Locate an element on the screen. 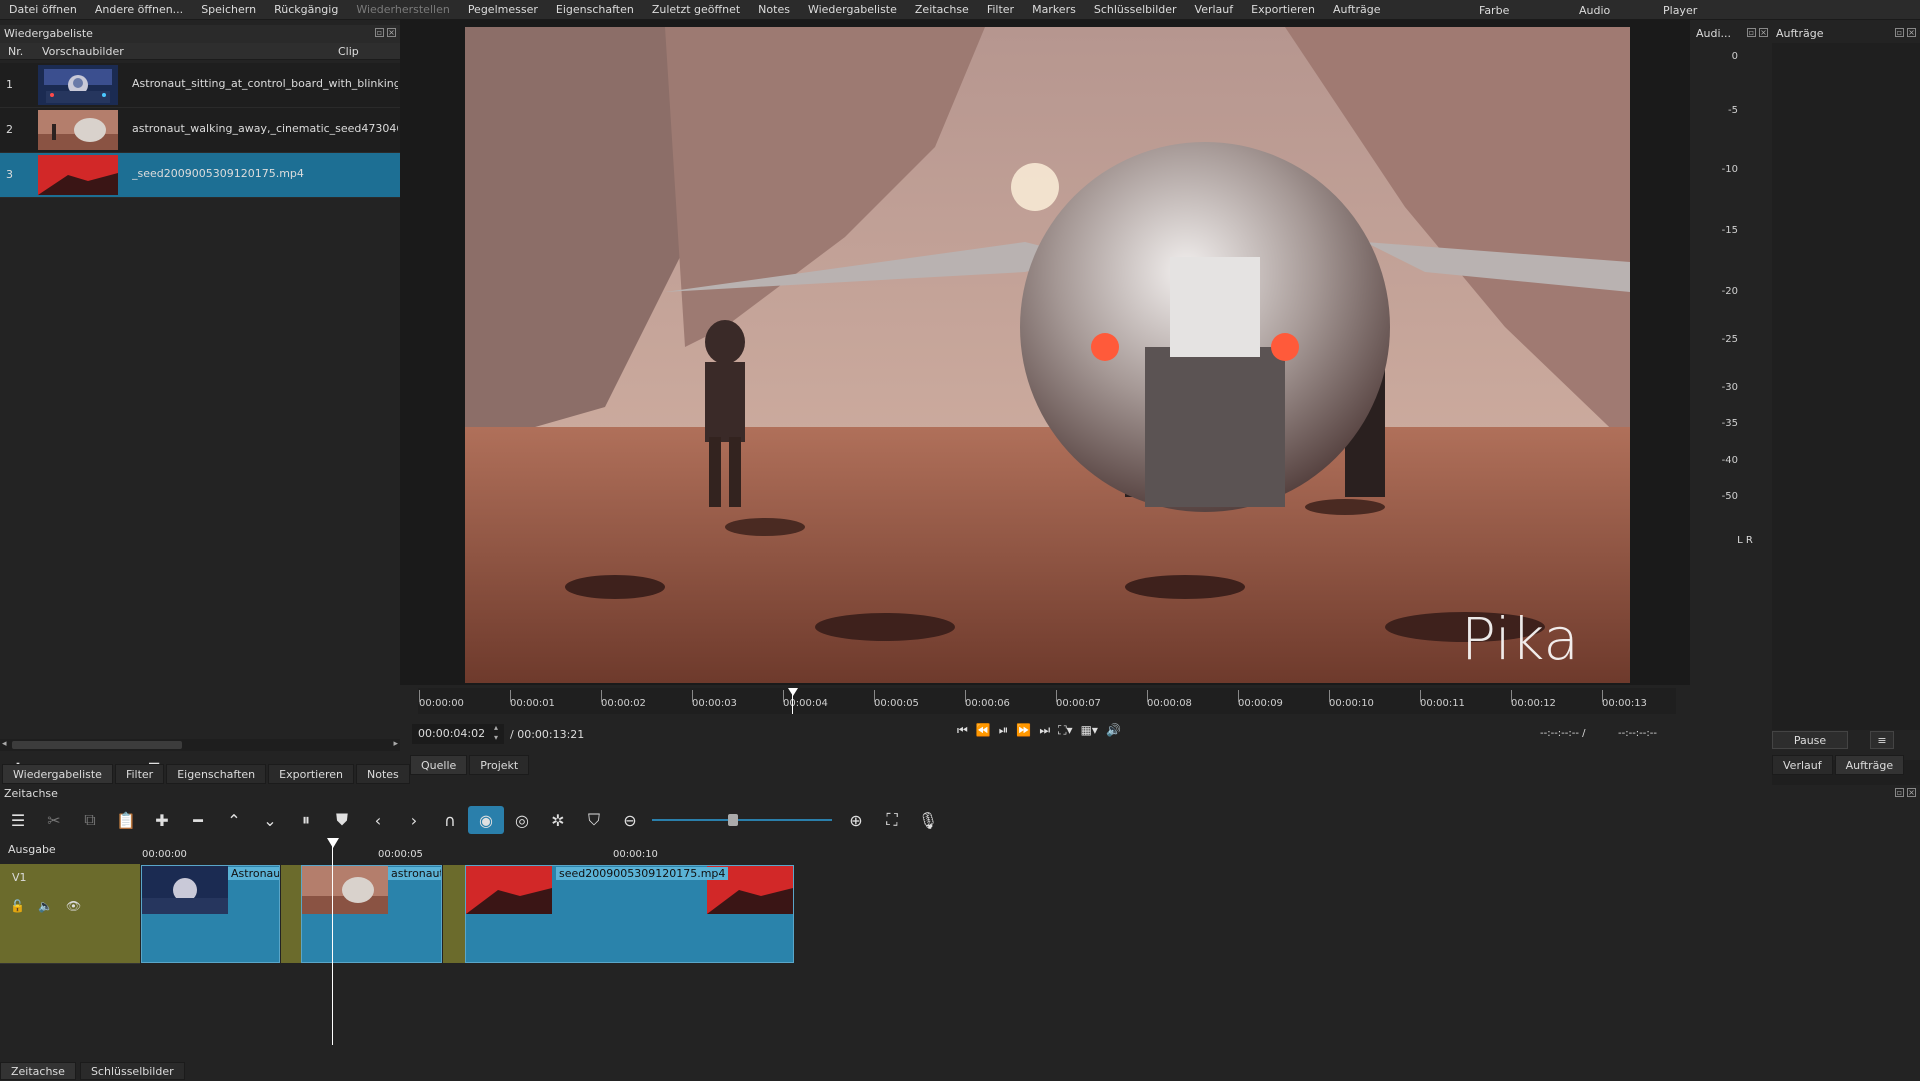 Image resolution: width=1920 pixels, height=1081 pixels. column-nr: Nr. is located at coordinates (19, 51).